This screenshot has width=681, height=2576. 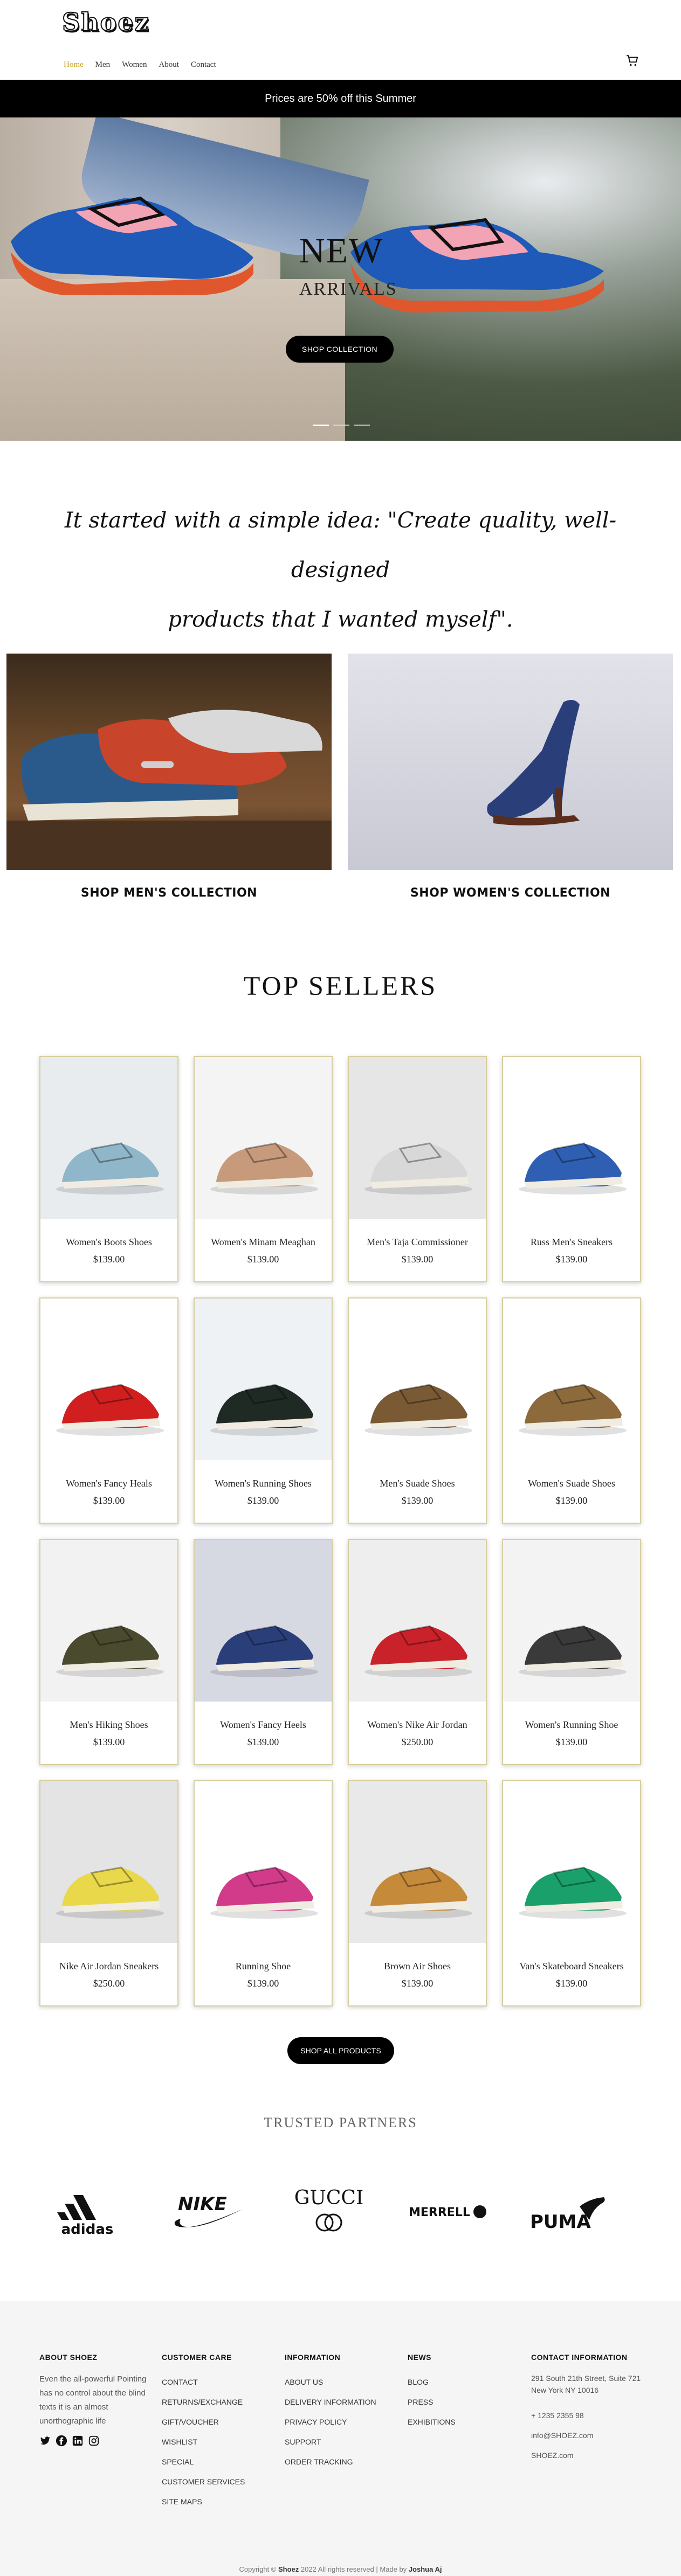 I want to click on contact-phone: + 1235 2355 98, so click(x=593, y=2416).